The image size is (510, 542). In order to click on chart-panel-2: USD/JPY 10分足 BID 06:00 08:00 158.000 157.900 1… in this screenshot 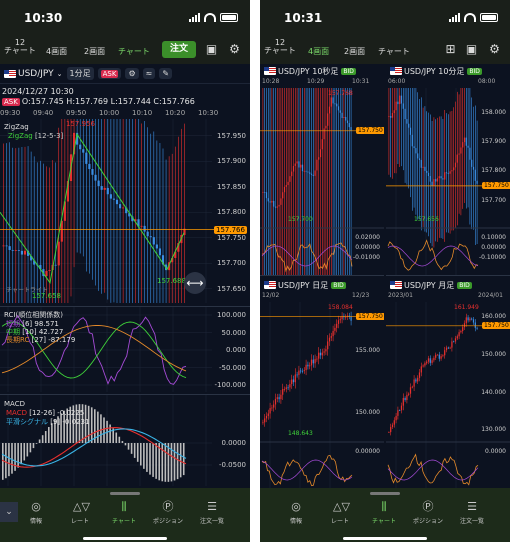, I will do `click(448, 170)`.